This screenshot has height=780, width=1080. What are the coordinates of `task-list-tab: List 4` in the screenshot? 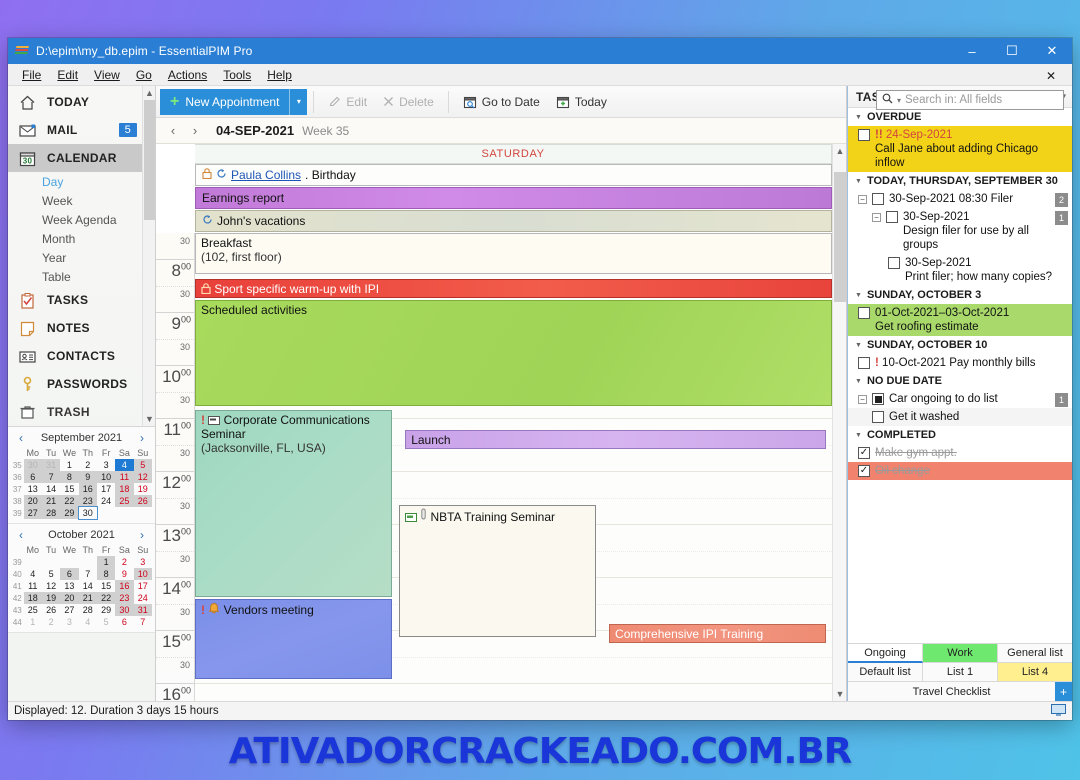 It's located at (1035, 672).